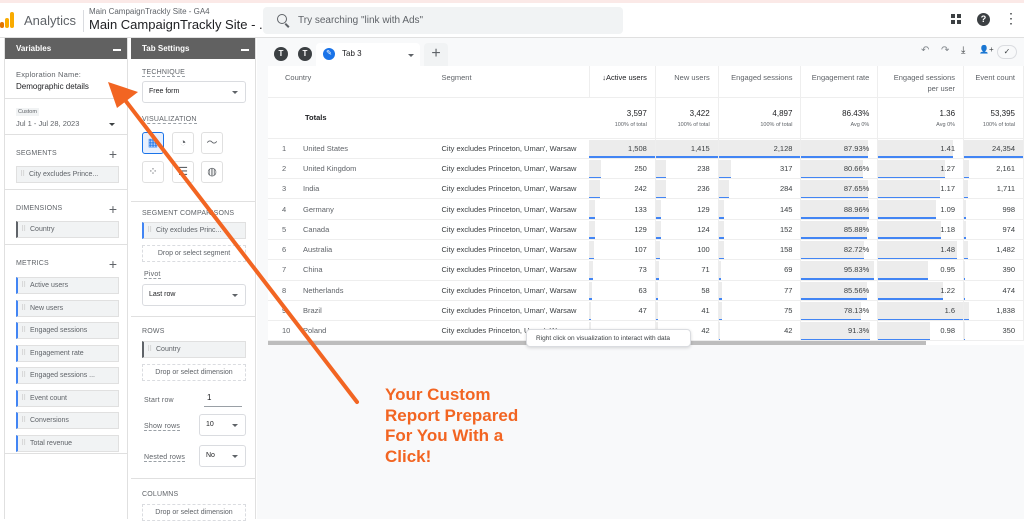  I want to click on engaged-sessions-cell: 145, so click(760, 209).